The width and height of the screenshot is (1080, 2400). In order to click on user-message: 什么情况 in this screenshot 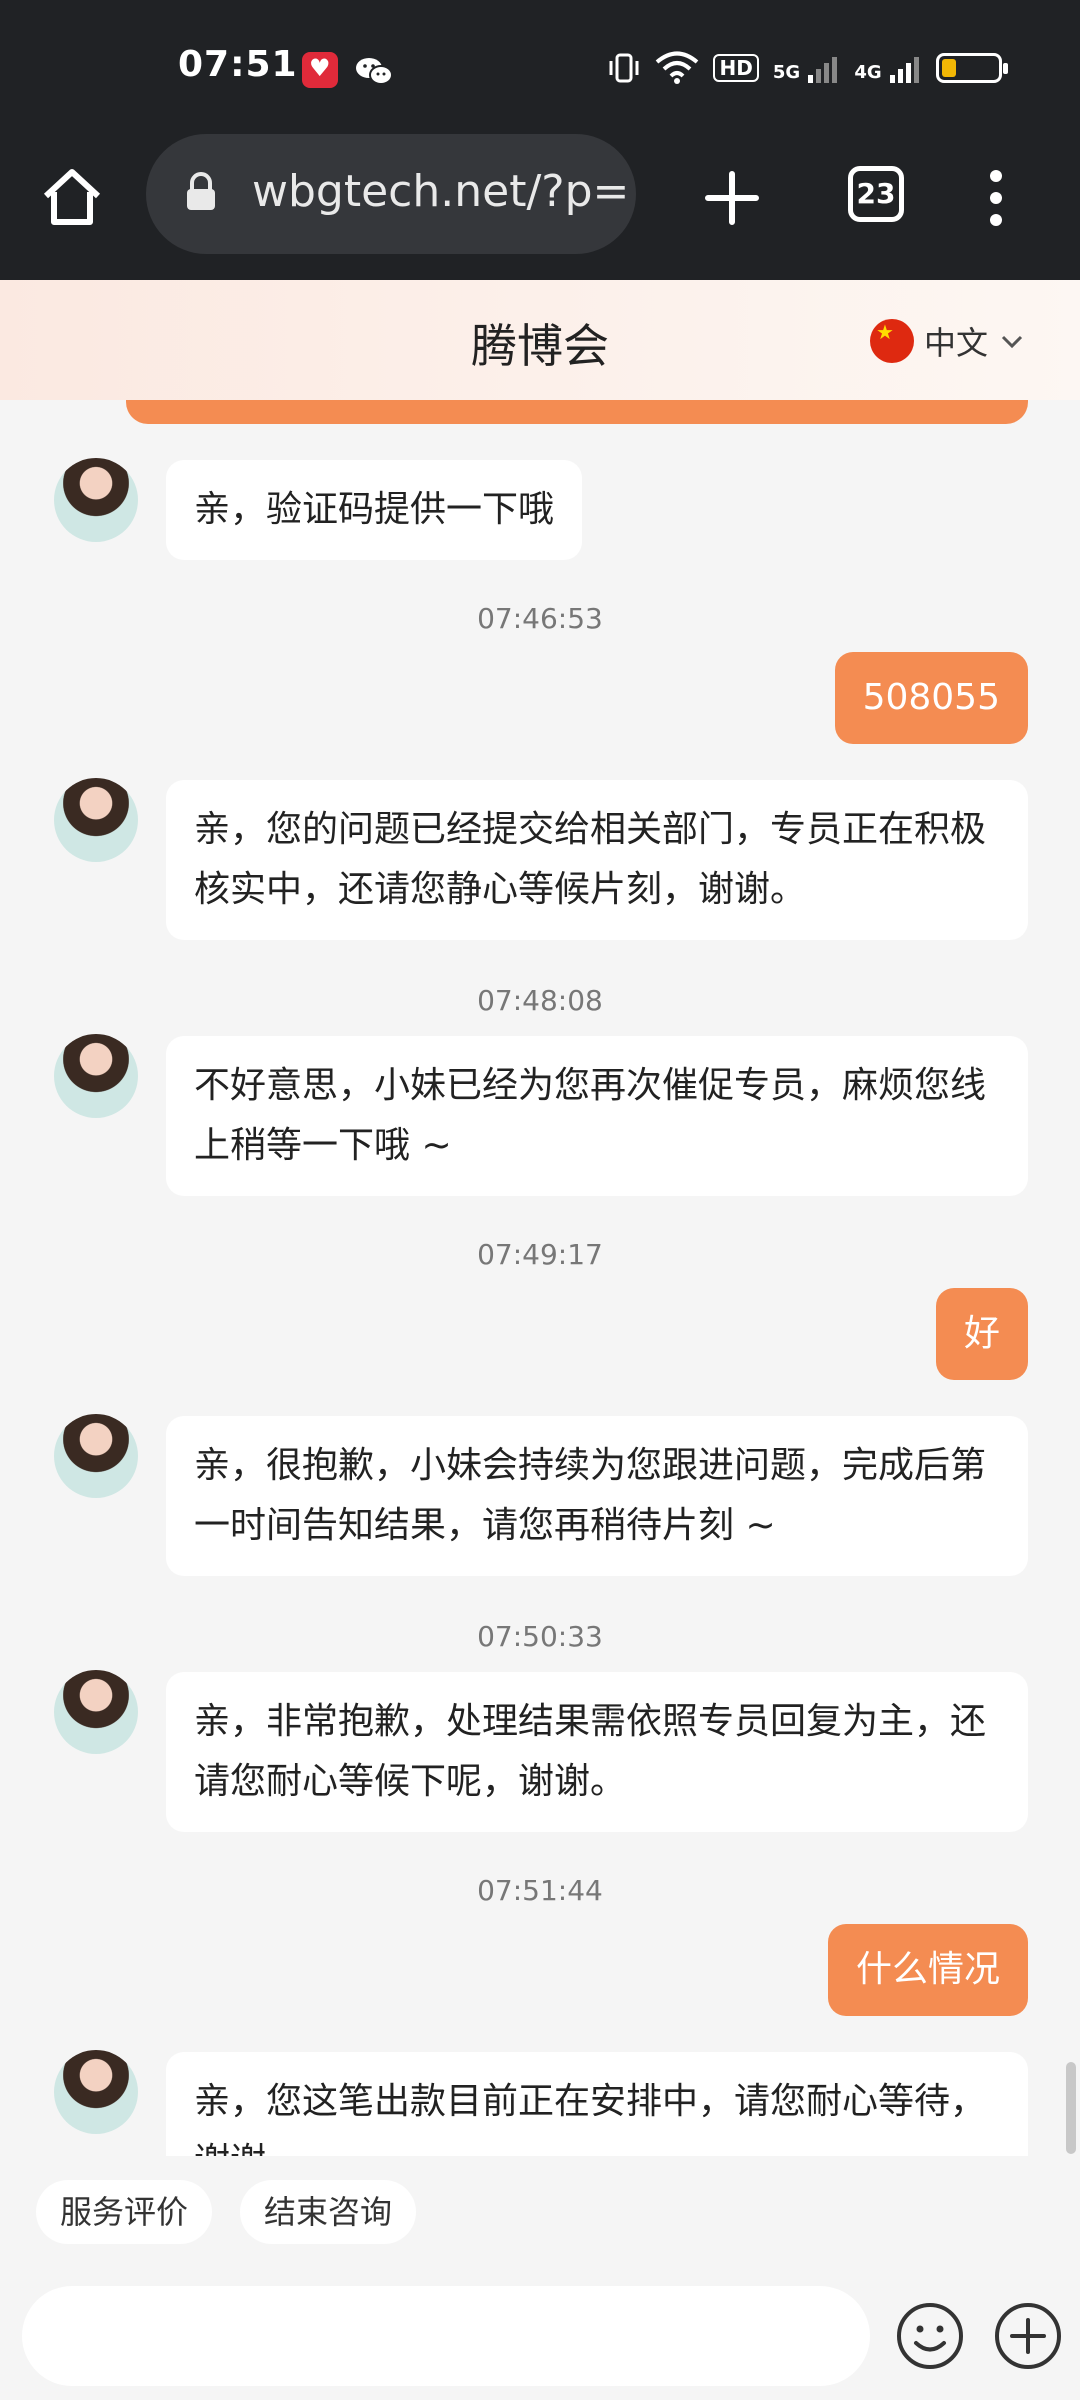, I will do `click(927, 1970)`.